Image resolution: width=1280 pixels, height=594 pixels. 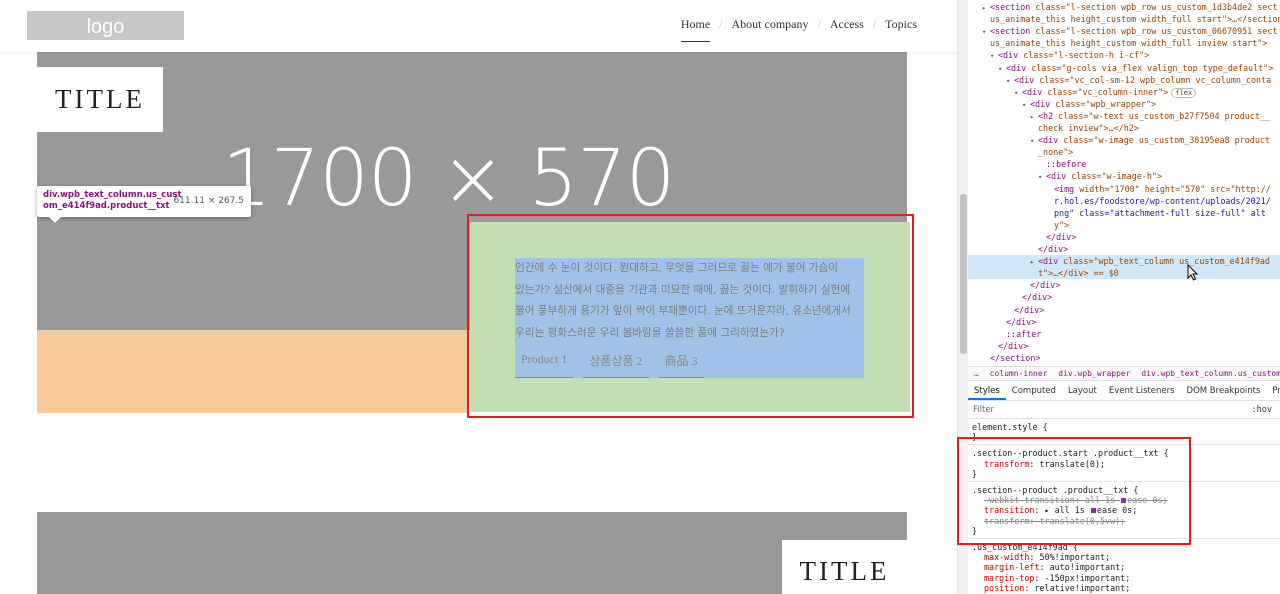 I want to click on dom-node: y">, so click(x=1124, y=225).